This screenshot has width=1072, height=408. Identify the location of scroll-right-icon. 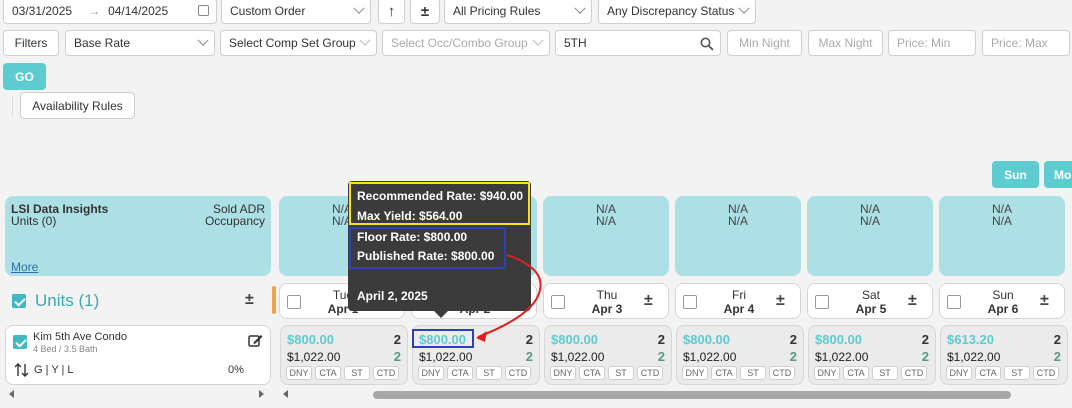
(261, 394).